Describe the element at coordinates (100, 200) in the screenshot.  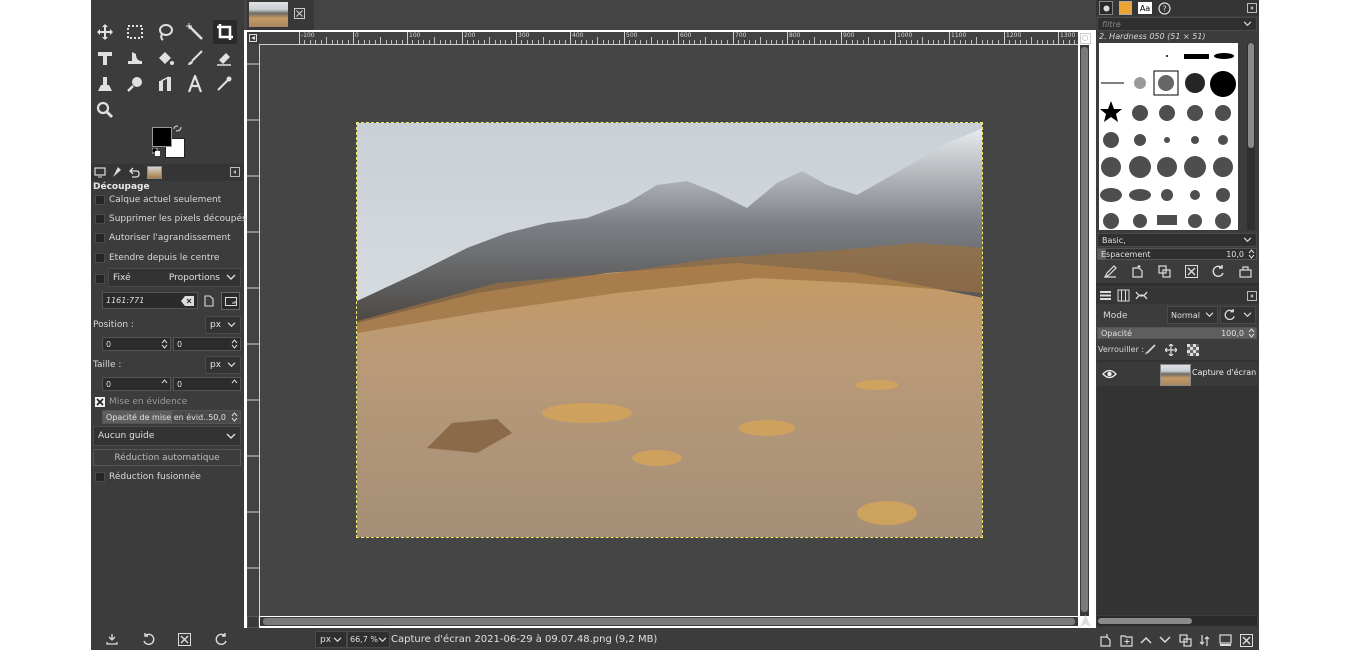
I see `current-layer-only-checkbox` at that location.